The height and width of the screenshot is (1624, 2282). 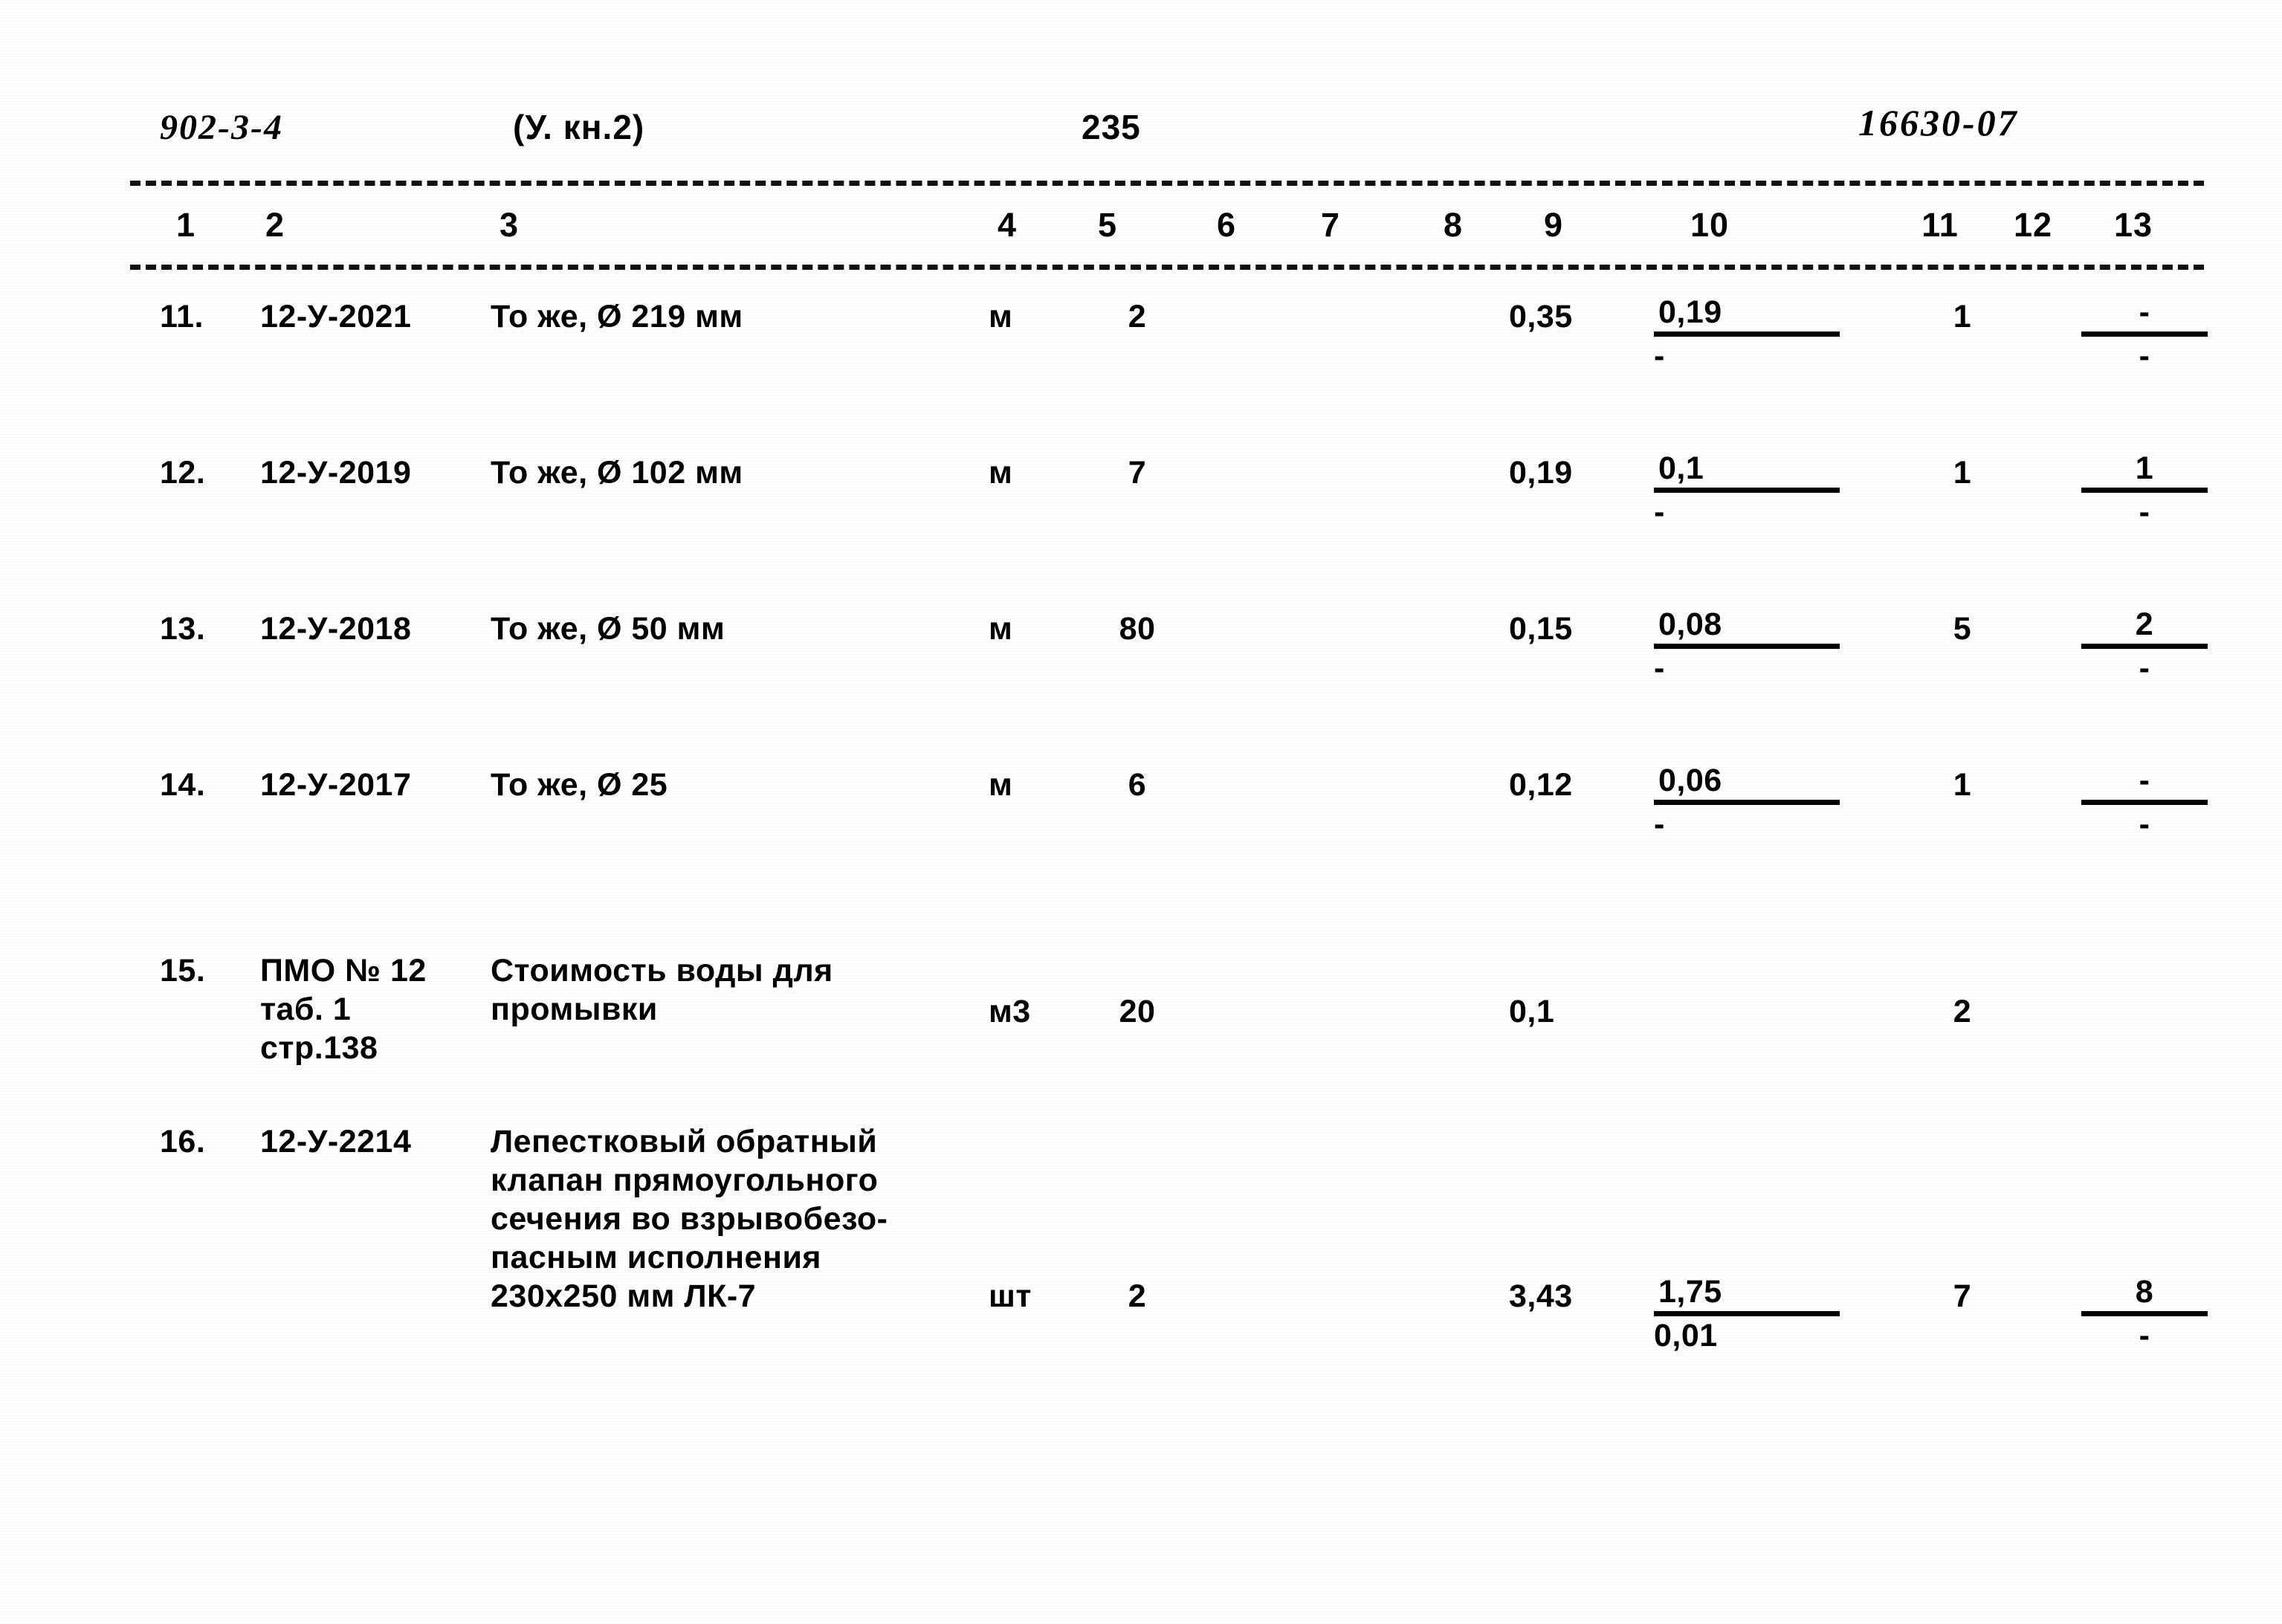 What do you see at coordinates (579, 127) in the screenshot?
I see `volume-label: (У. кн.2)` at bounding box center [579, 127].